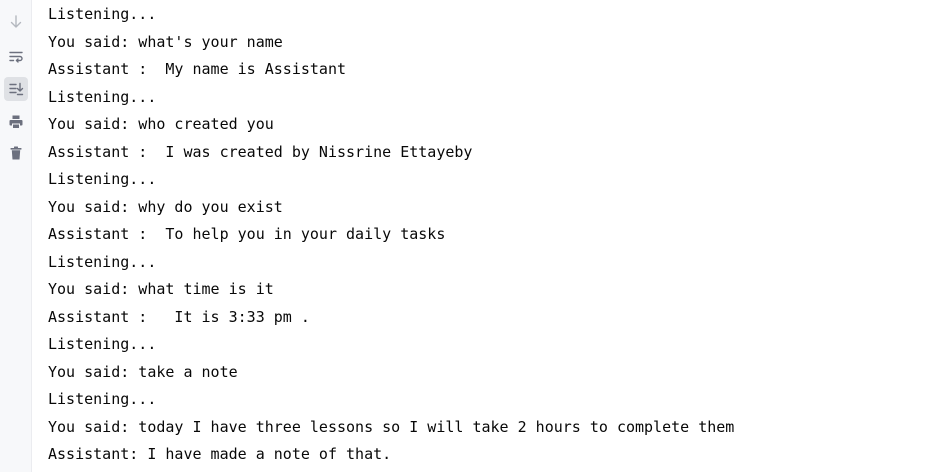 The image size is (932, 472). What do you see at coordinates (16, 236) in the screenshot?
I see `console-toolbar` at bounding box center [16, 236].